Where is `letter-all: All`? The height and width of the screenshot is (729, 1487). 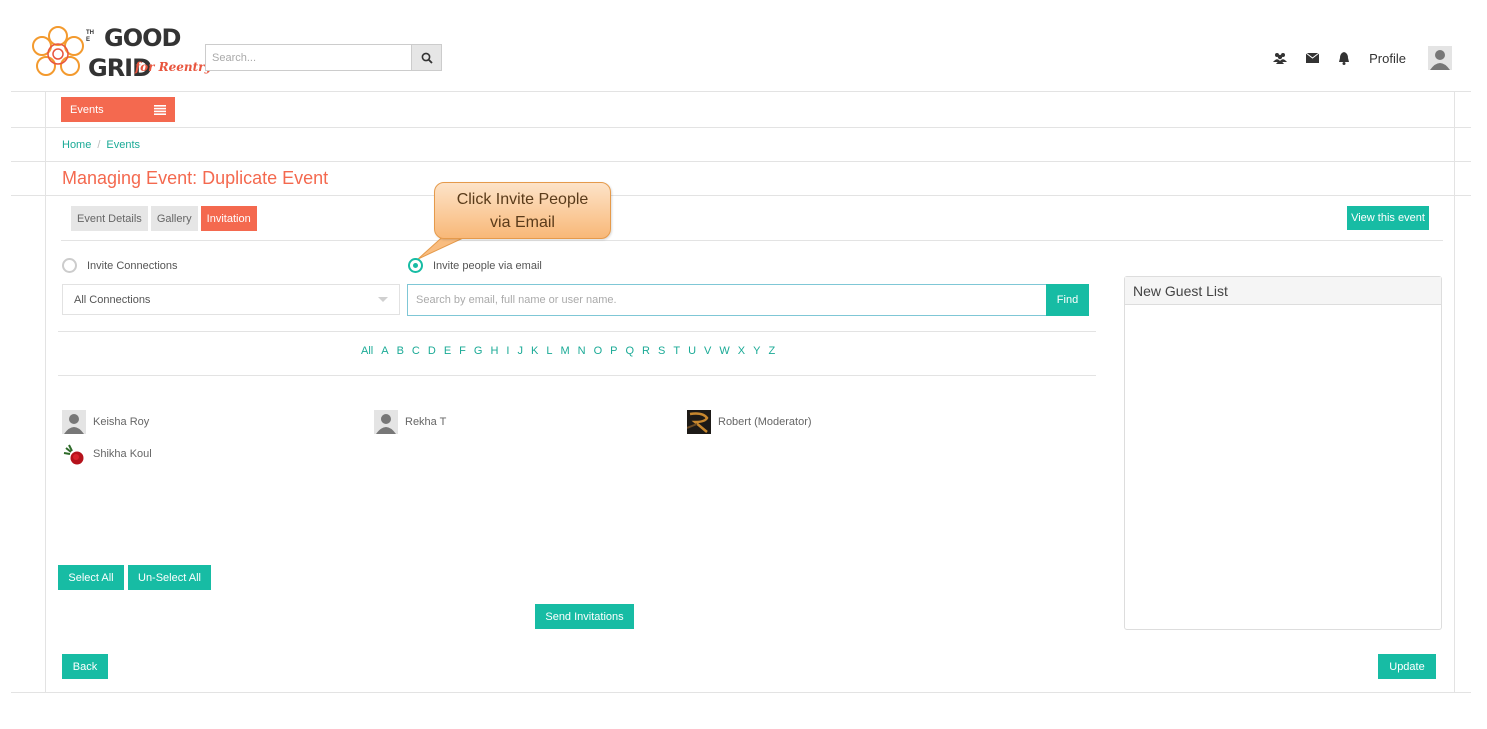 letter-all: All is located at coordinates (367, 351).